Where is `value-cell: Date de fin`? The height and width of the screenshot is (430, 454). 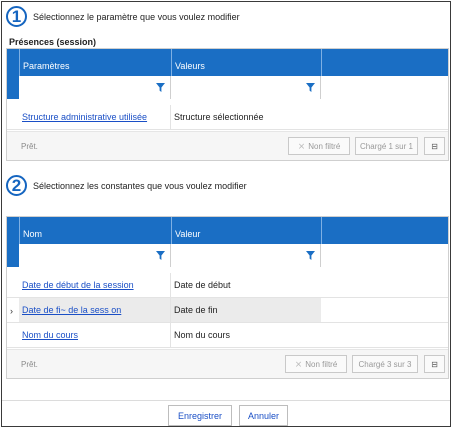
value-cell: Date de fin is located at coordinates (246, 310).